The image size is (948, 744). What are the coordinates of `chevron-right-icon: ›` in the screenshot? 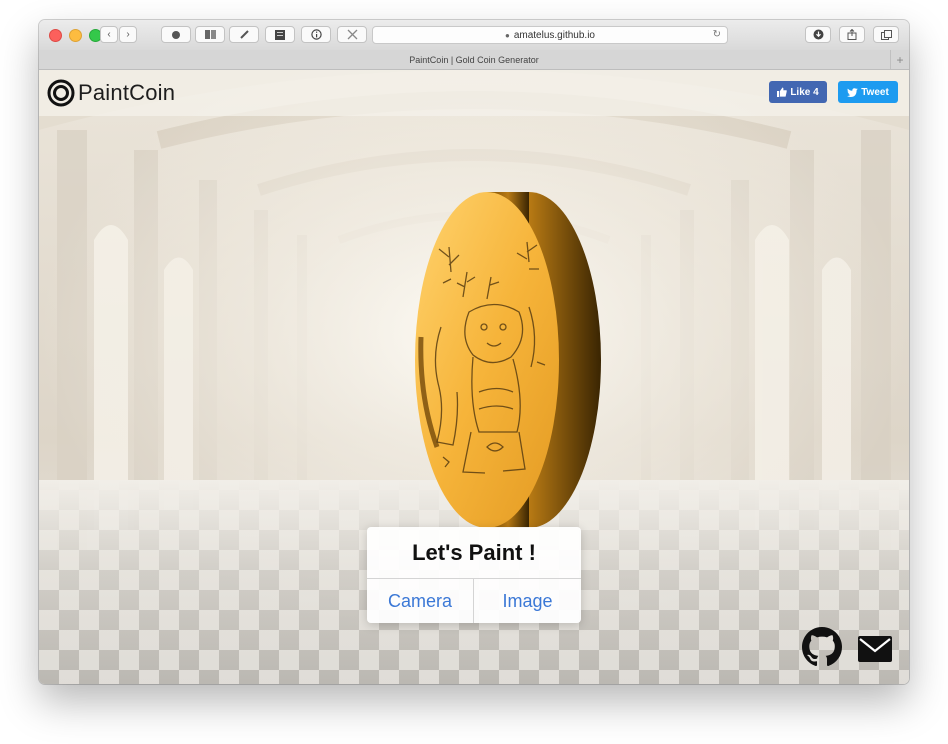 It's located at (128, 34).